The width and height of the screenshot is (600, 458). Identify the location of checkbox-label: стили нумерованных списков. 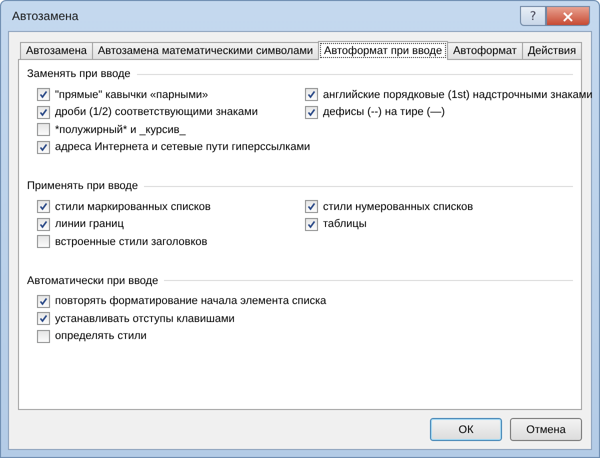
(398, 206).